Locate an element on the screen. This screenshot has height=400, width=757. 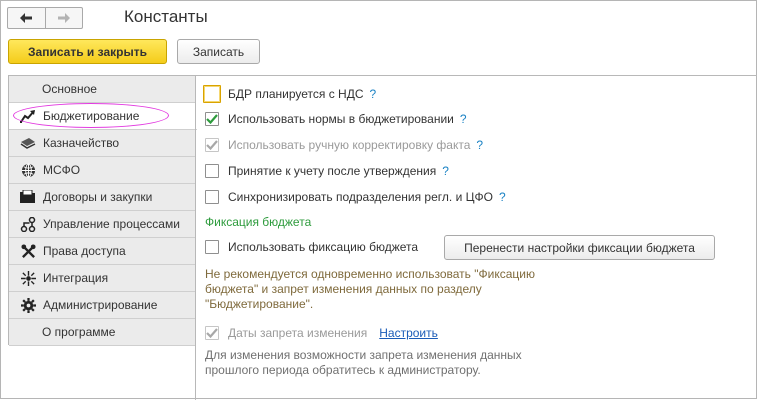
sidebar-item-label: Казначейство is located at coordinates (81, 143).